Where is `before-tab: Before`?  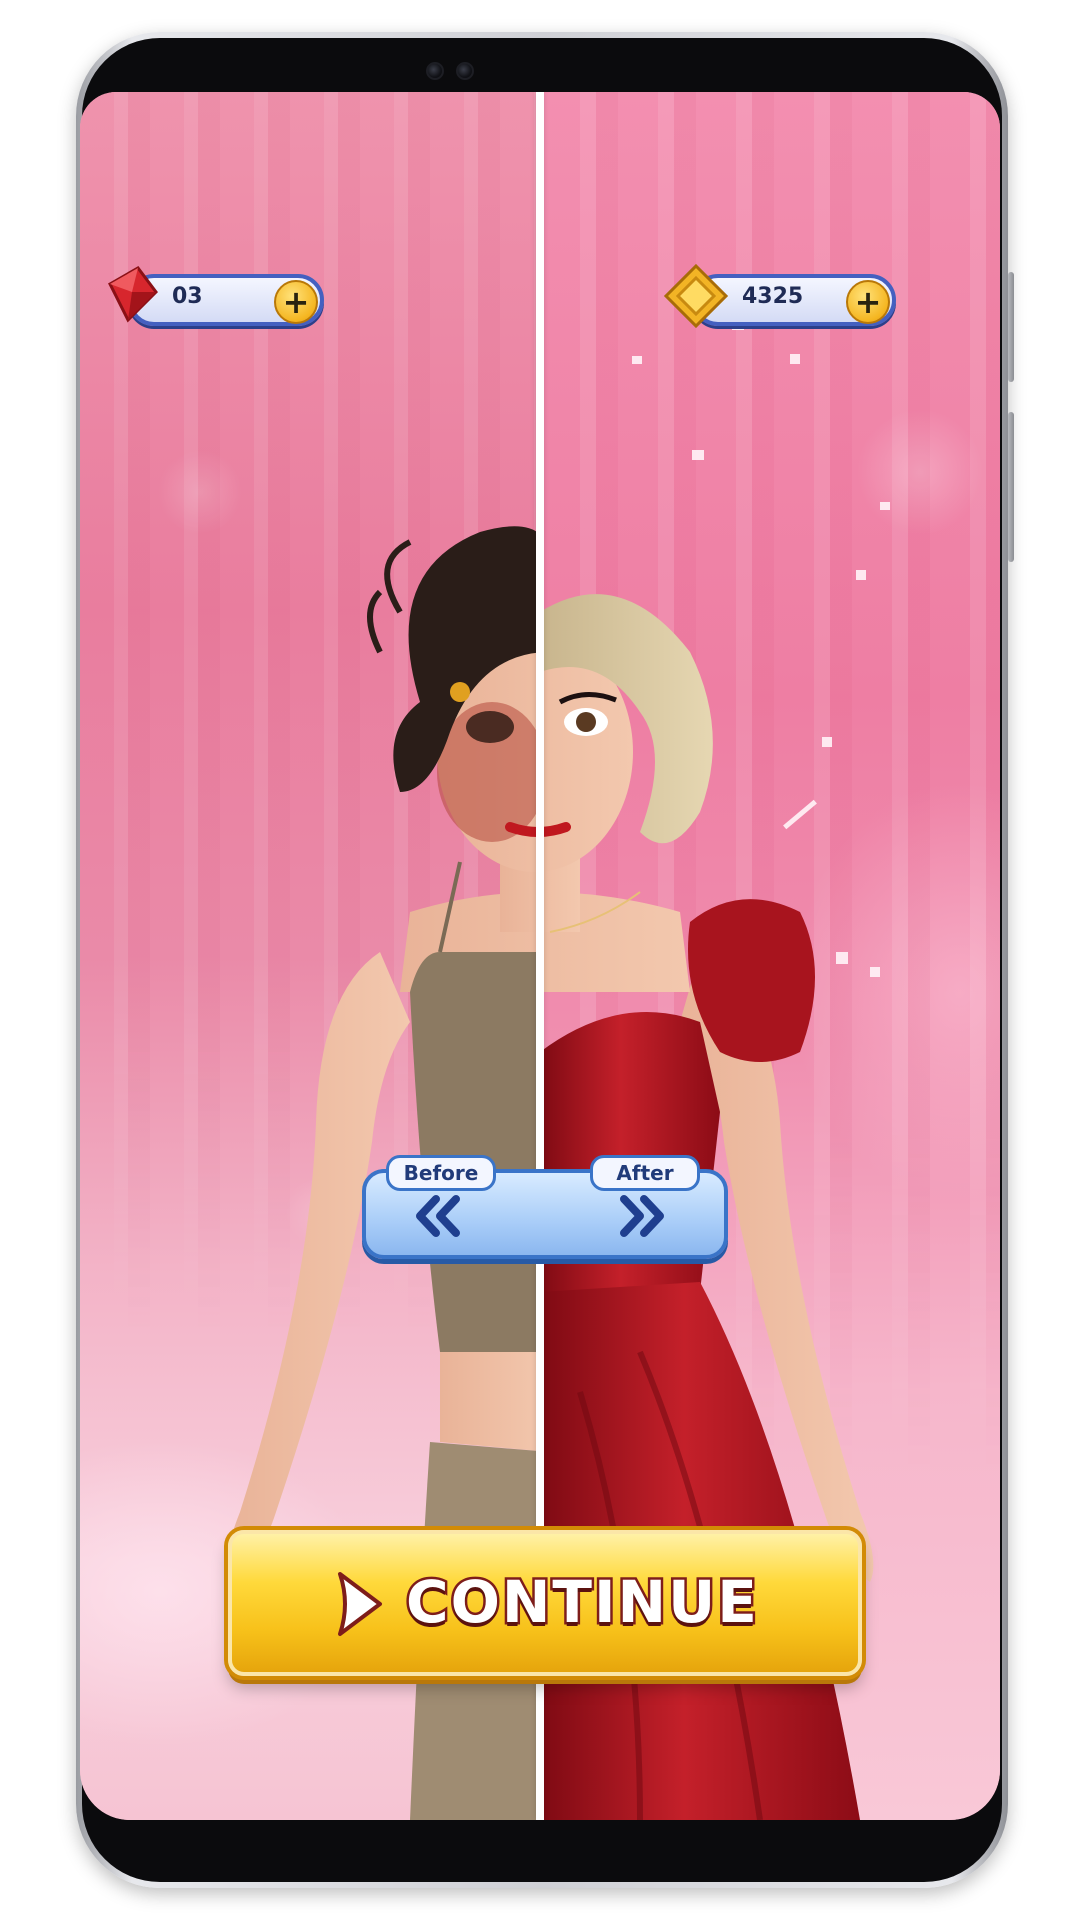
before-tab: Before is located at coordinates (441, 1173).